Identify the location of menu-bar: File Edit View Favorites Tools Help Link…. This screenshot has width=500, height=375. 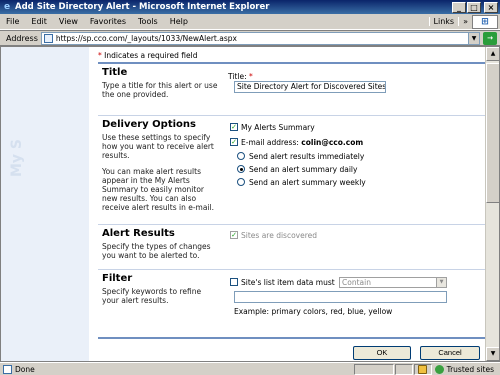
(250, 22).